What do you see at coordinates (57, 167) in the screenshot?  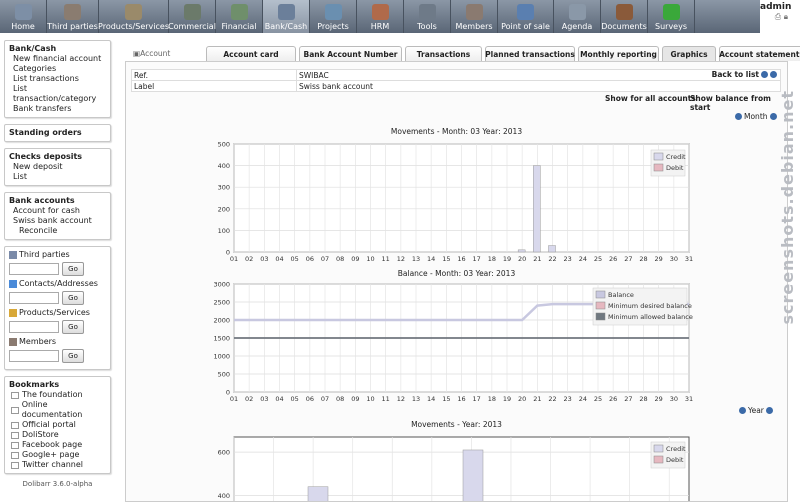 I see `menu-new-deposit: New deposit` at bounding box center [57, 167].